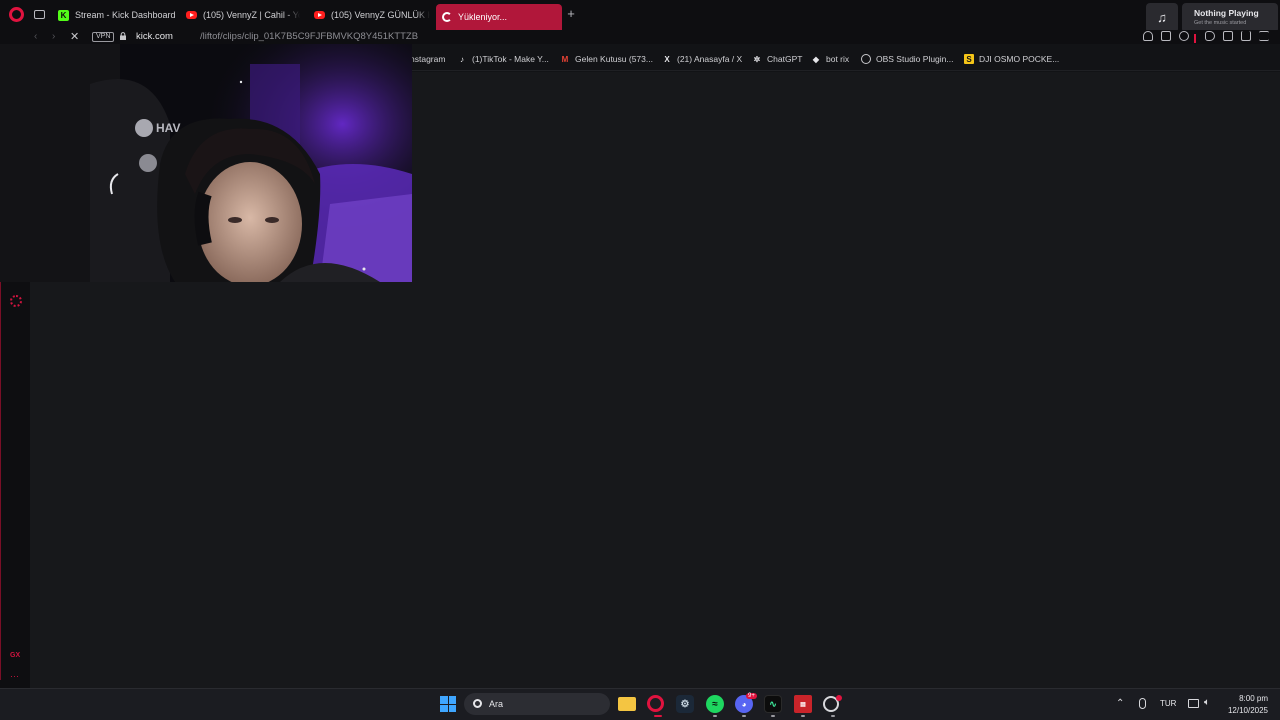 This screenshot has width=1280, height=720. I want to click on now-playing-widget: Nothing Playing Get the music started, so click(1230, 18).